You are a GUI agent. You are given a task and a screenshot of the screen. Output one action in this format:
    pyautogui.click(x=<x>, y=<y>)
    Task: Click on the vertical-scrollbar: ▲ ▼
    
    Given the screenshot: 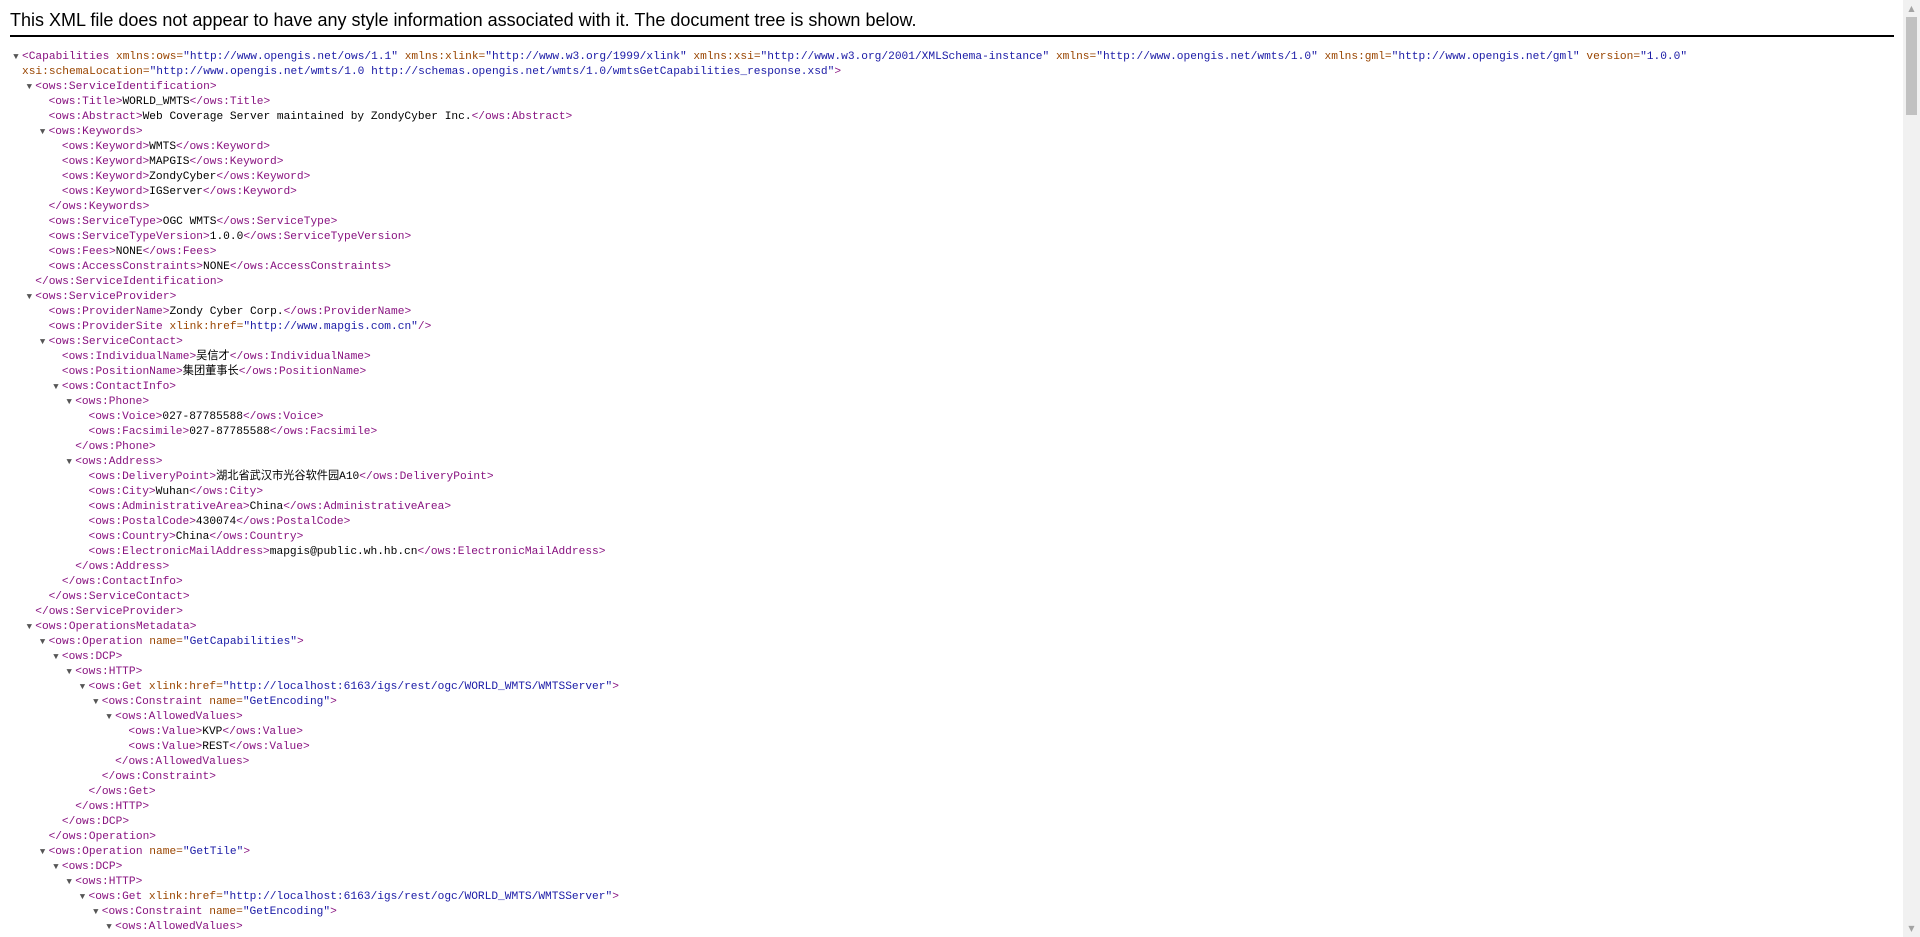 What is the action you would take?
    pyautogui.click(x=1911, y=468)
    